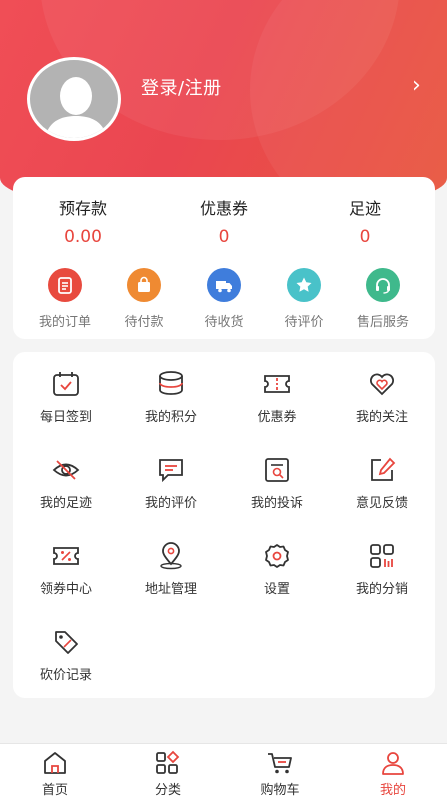 Image resolution: width=447 pixels, height=797 pixels. Describe the element at coordinates (277, 397) in the screenshot. I see `grid-item-coupons: 优惠券` at that location.